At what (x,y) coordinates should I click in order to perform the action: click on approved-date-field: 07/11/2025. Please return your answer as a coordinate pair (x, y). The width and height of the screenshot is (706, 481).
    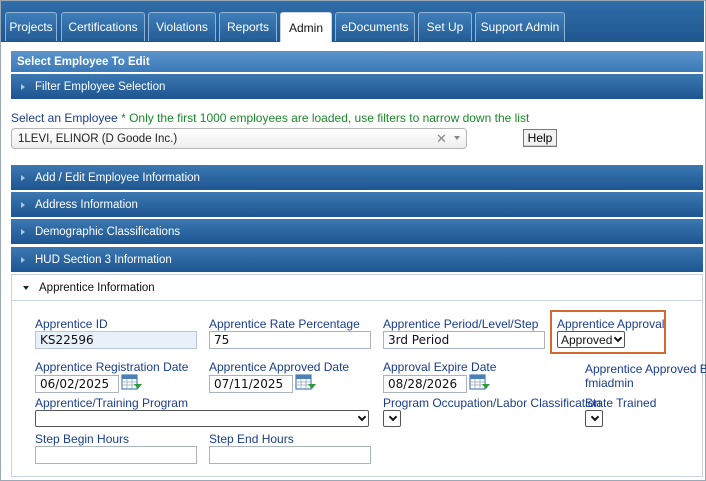
    Looking at the image, I should click on (251, 384).